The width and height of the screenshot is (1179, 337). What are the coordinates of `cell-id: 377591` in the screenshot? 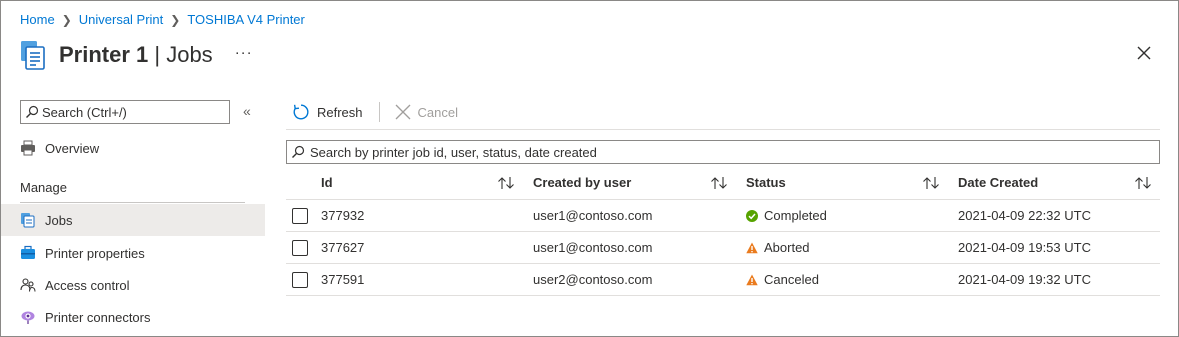 It's located at (343, 279).